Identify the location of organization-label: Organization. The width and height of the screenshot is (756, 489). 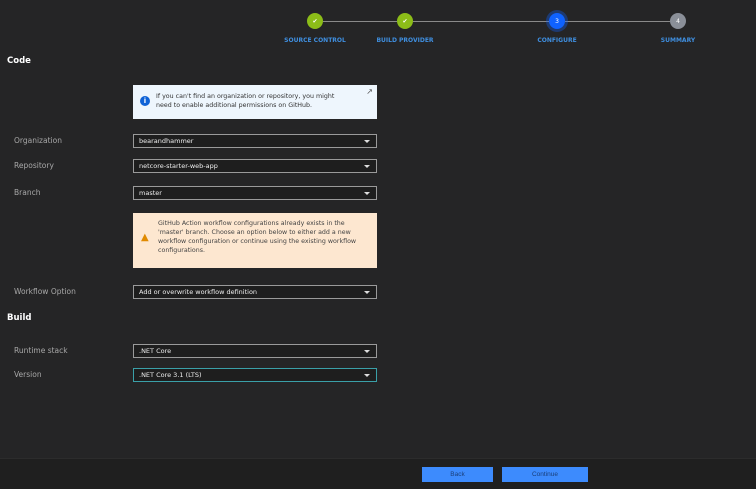
(38, 140).